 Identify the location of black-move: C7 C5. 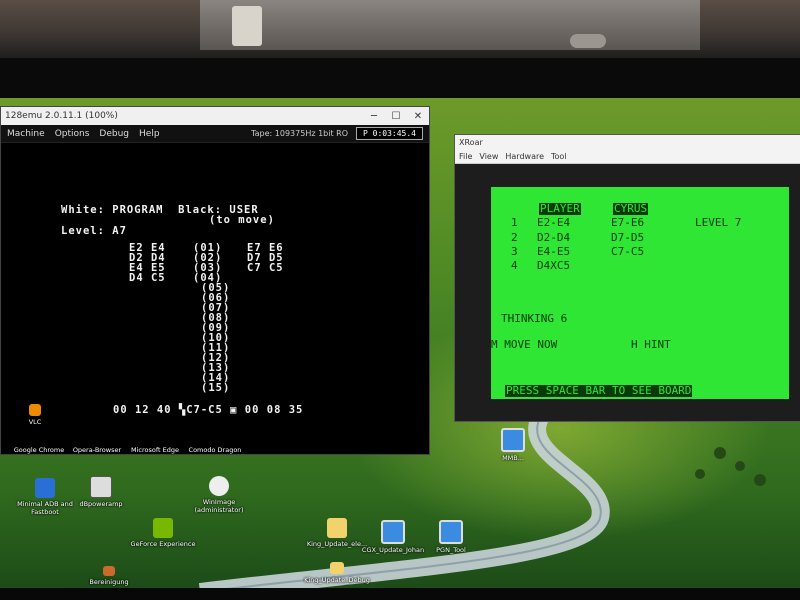
(265, 268).